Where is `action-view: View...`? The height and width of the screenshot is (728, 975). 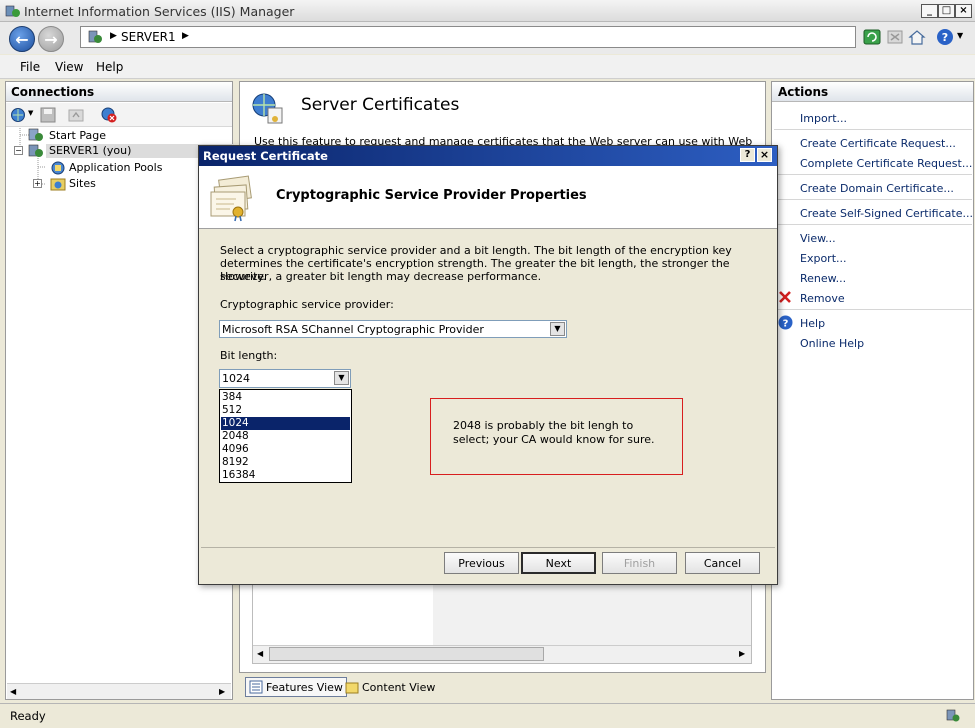 action-view: View... is located at coordinates (818, 238).